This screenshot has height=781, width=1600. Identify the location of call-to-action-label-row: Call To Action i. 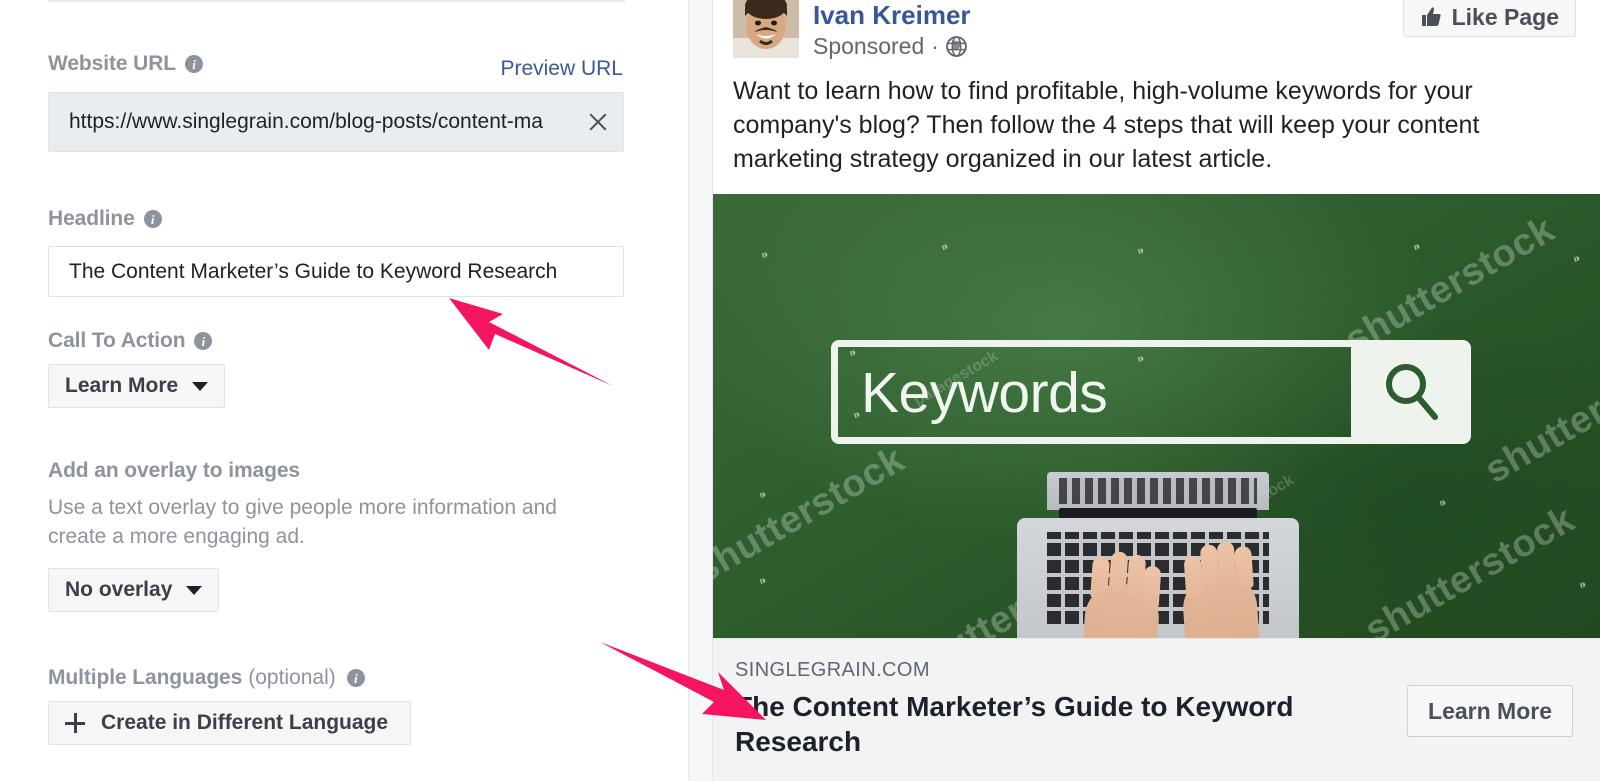
(130, 341).